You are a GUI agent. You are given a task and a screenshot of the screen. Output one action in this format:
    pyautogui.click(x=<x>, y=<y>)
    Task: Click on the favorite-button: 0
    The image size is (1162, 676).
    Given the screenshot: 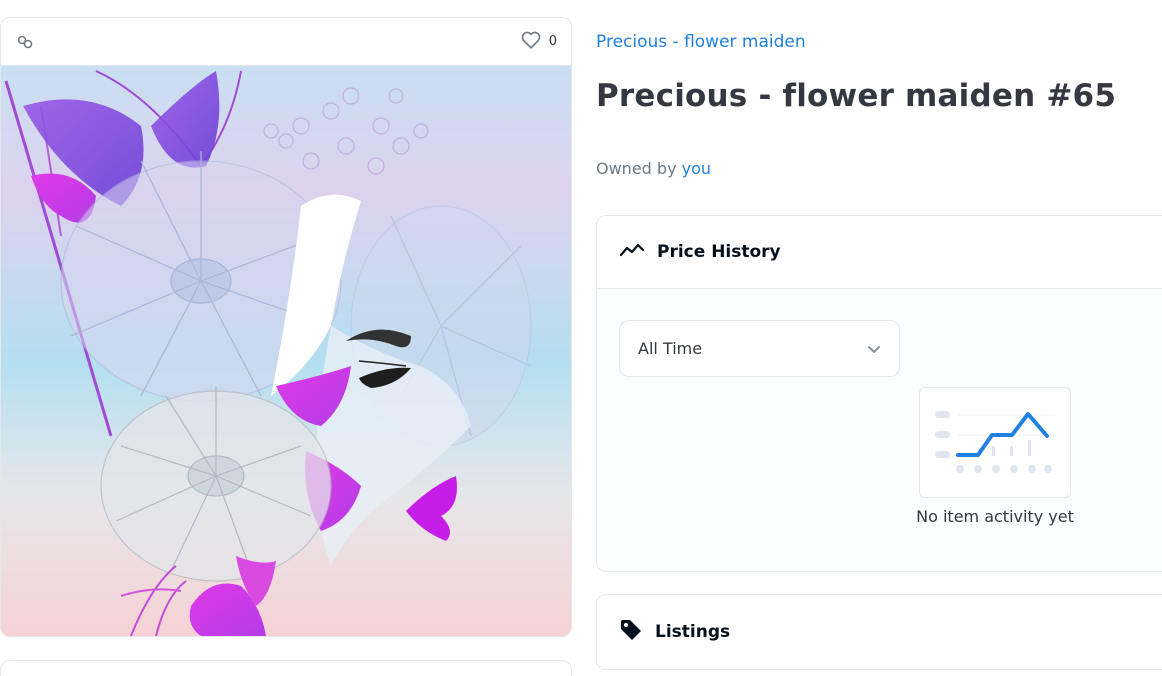 What is the action you would take?
    pyautogui.click(x=539, y=42)
    